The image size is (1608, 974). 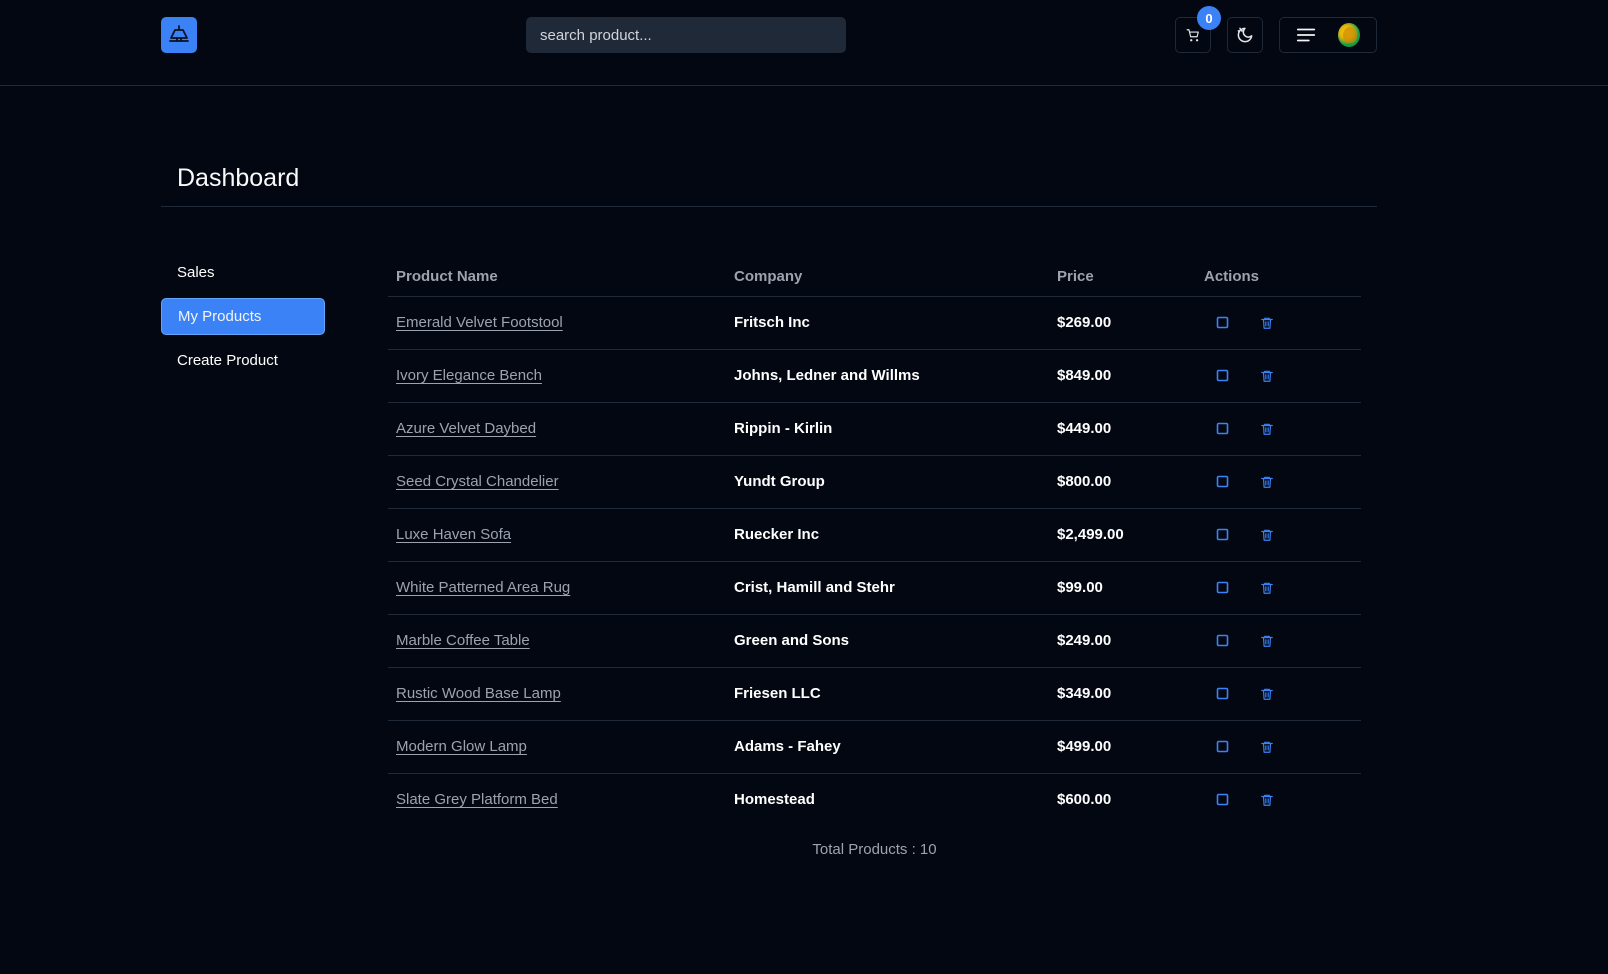 I want to click on price-cell: $849.00, so click(x=1122, y=376).